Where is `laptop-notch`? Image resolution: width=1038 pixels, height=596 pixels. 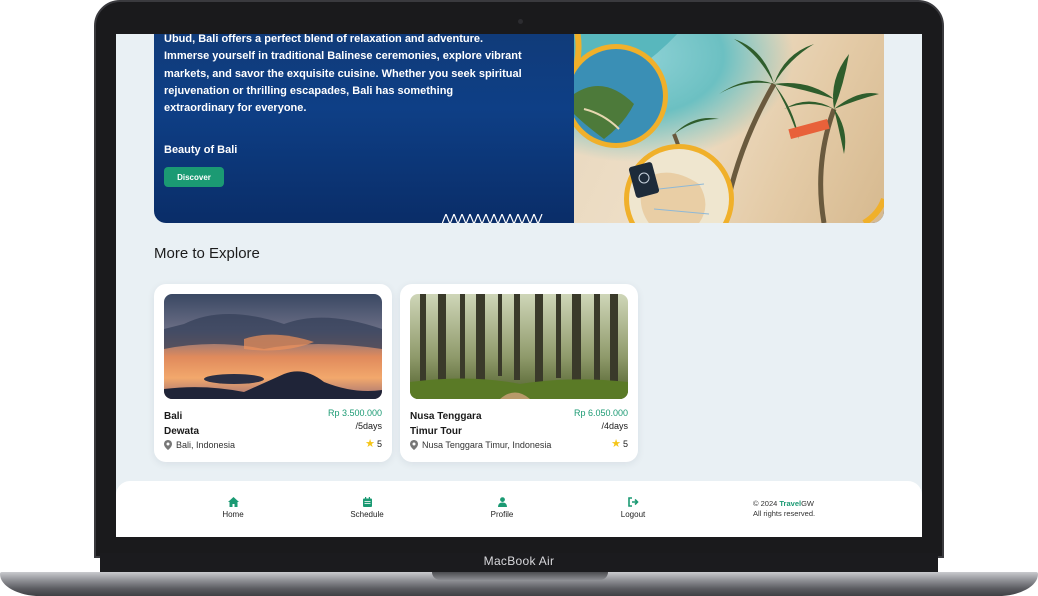
laptop-notch is located at coordinates (520, 576).